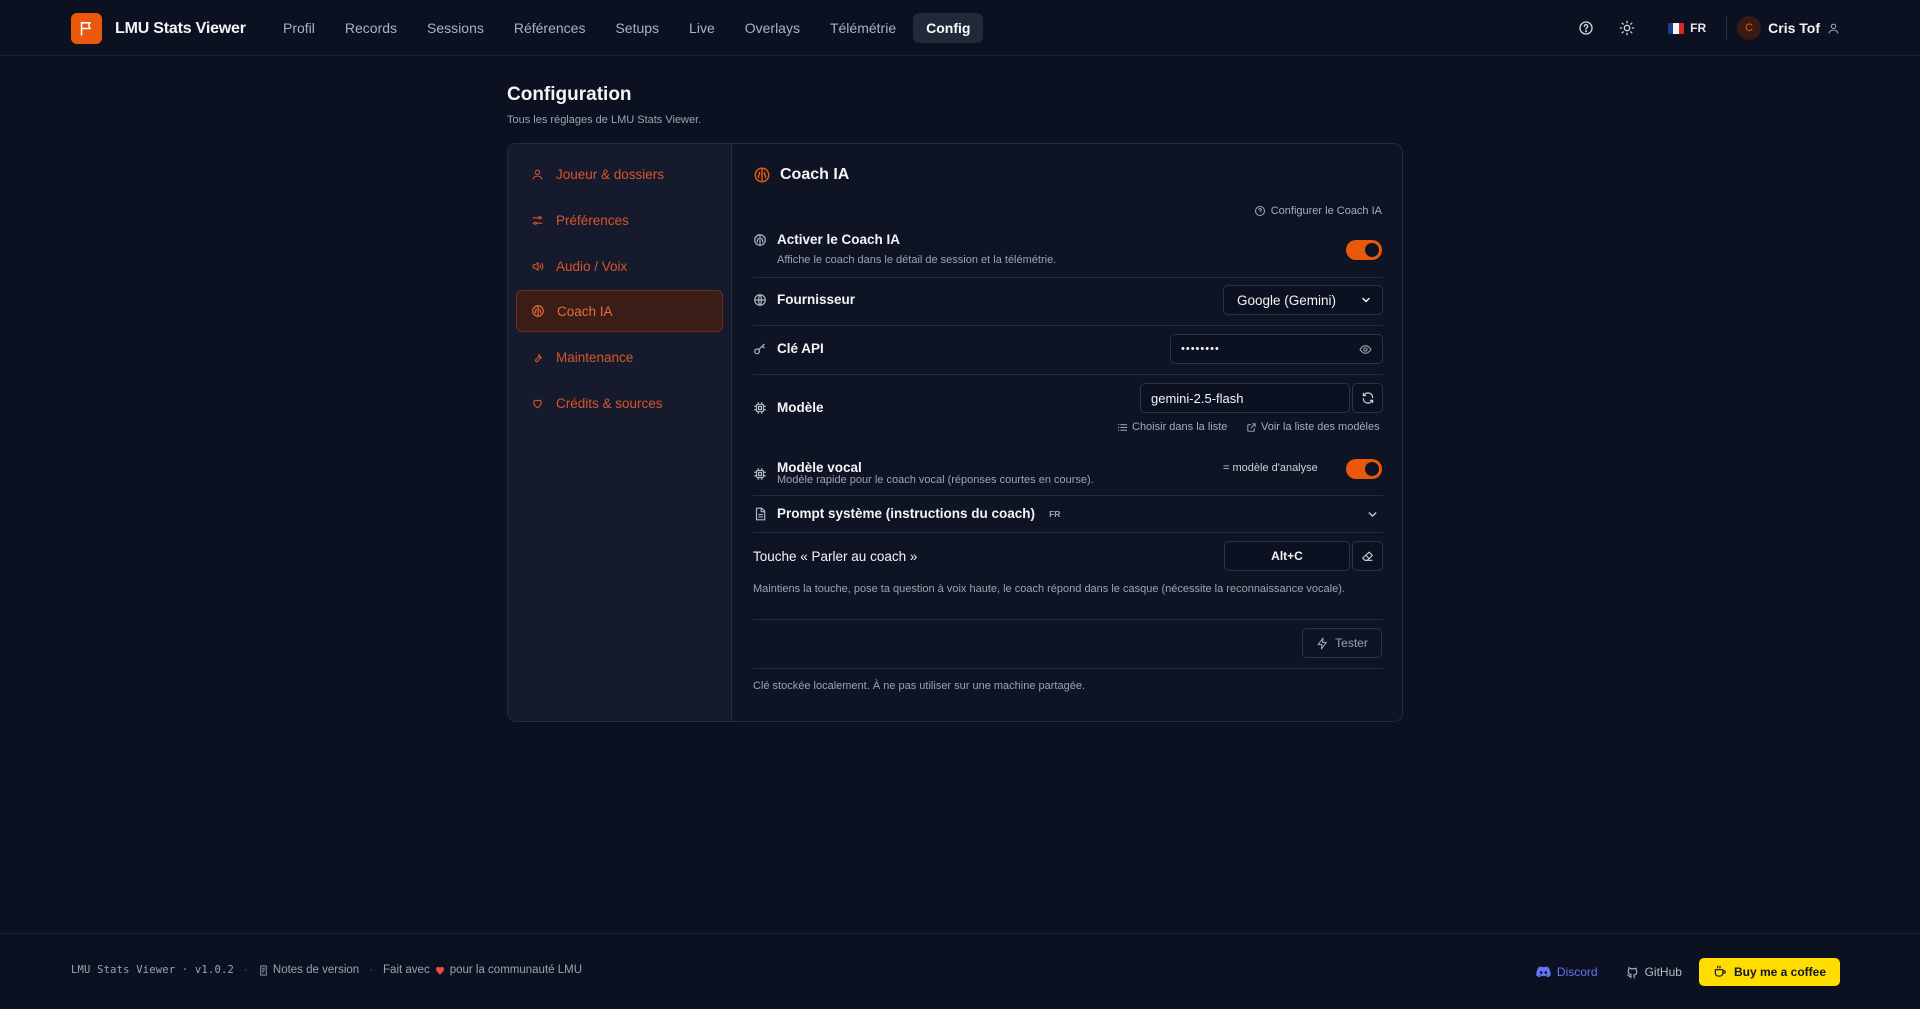  What do you see at coordinates (1364, 469) in the screenshot?
I see `voice-model-toggle` at bounding box center [1364, 469].